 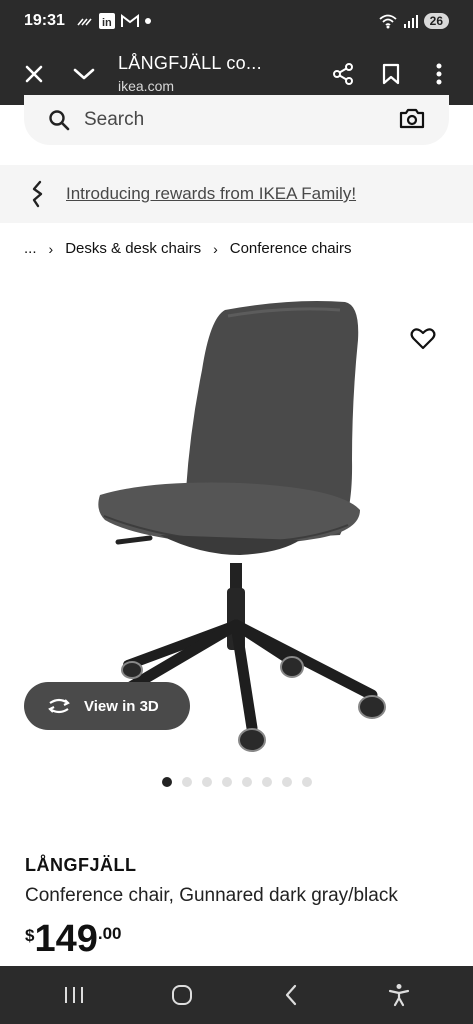 What do you see at coordinates (66, 939) in the screenshot?
I see `price-integer: 149` at bounding box center [66, 939].